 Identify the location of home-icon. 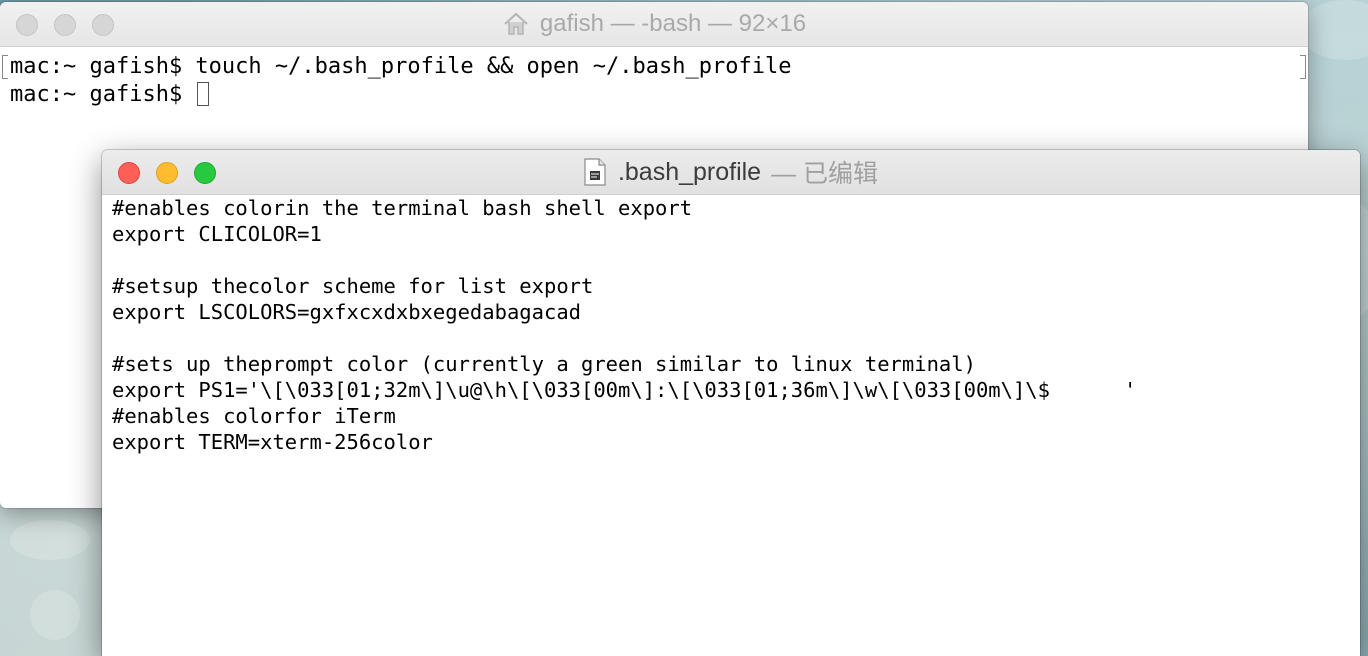
(516, 24).